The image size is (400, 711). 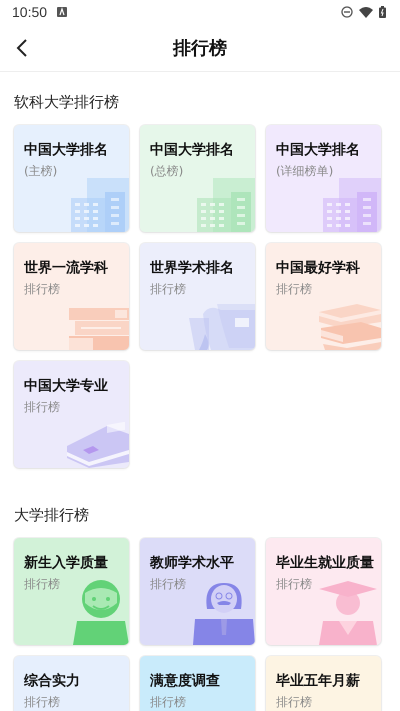 I want to click on card-title: 世界一流学科, so click(x=66, y=268).